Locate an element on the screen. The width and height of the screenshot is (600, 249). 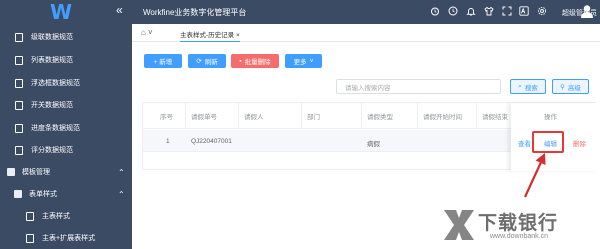
column-header: 序号 is located at coordinates (166, 117).